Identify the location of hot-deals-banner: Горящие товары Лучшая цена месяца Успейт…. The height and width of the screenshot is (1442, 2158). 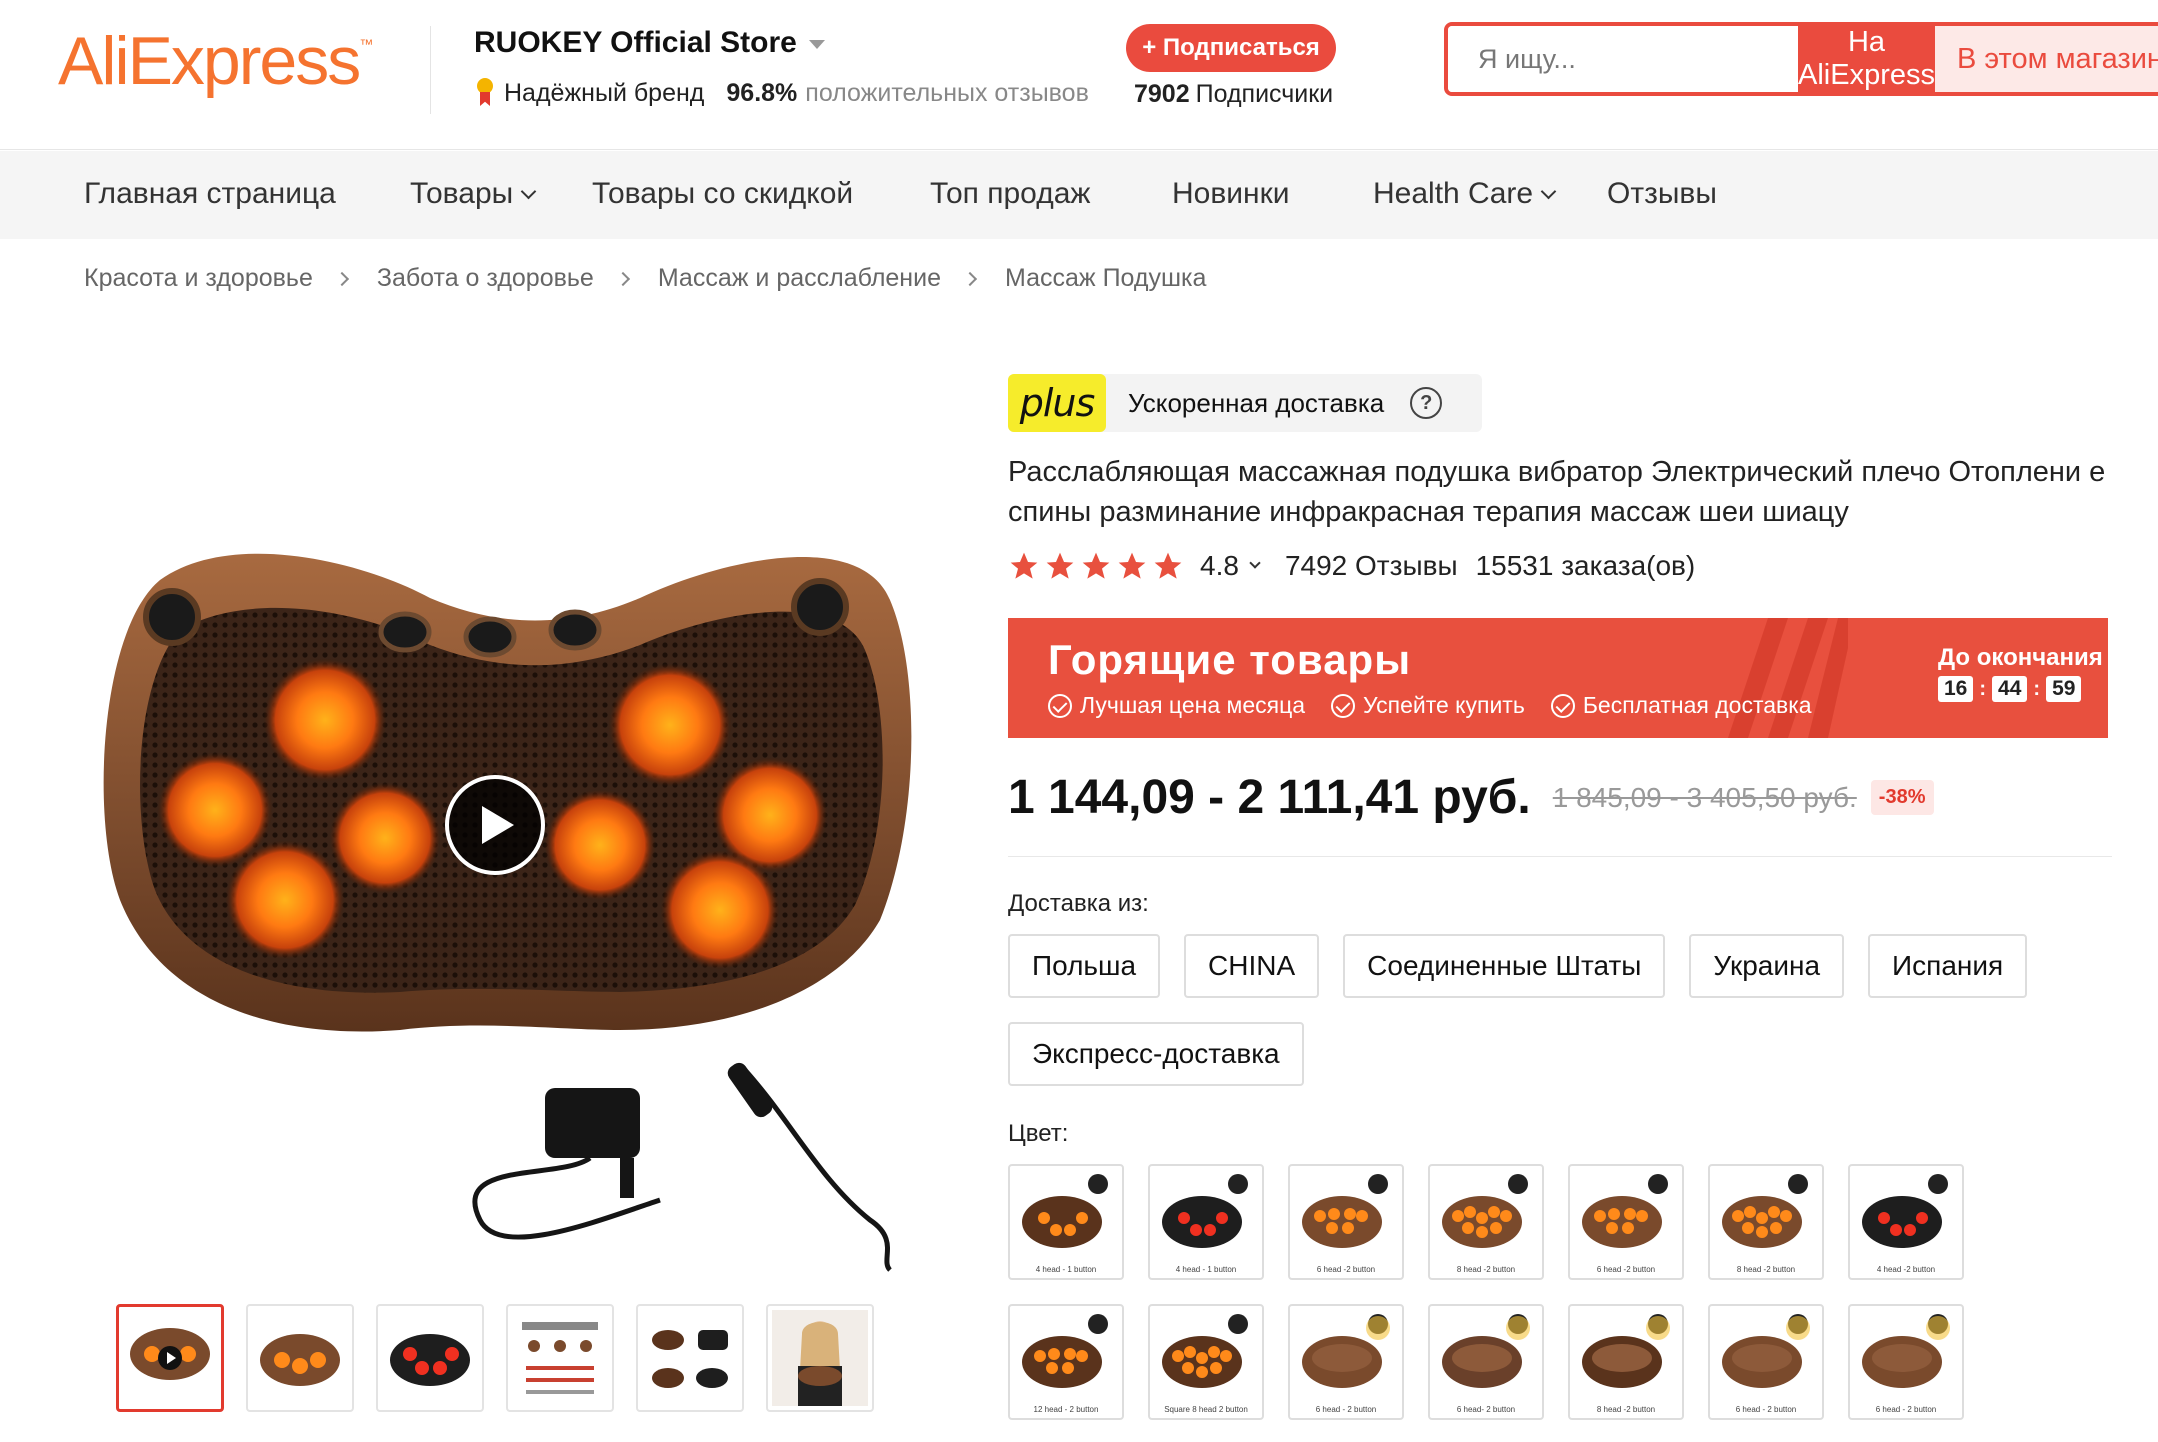
(1558, 678).